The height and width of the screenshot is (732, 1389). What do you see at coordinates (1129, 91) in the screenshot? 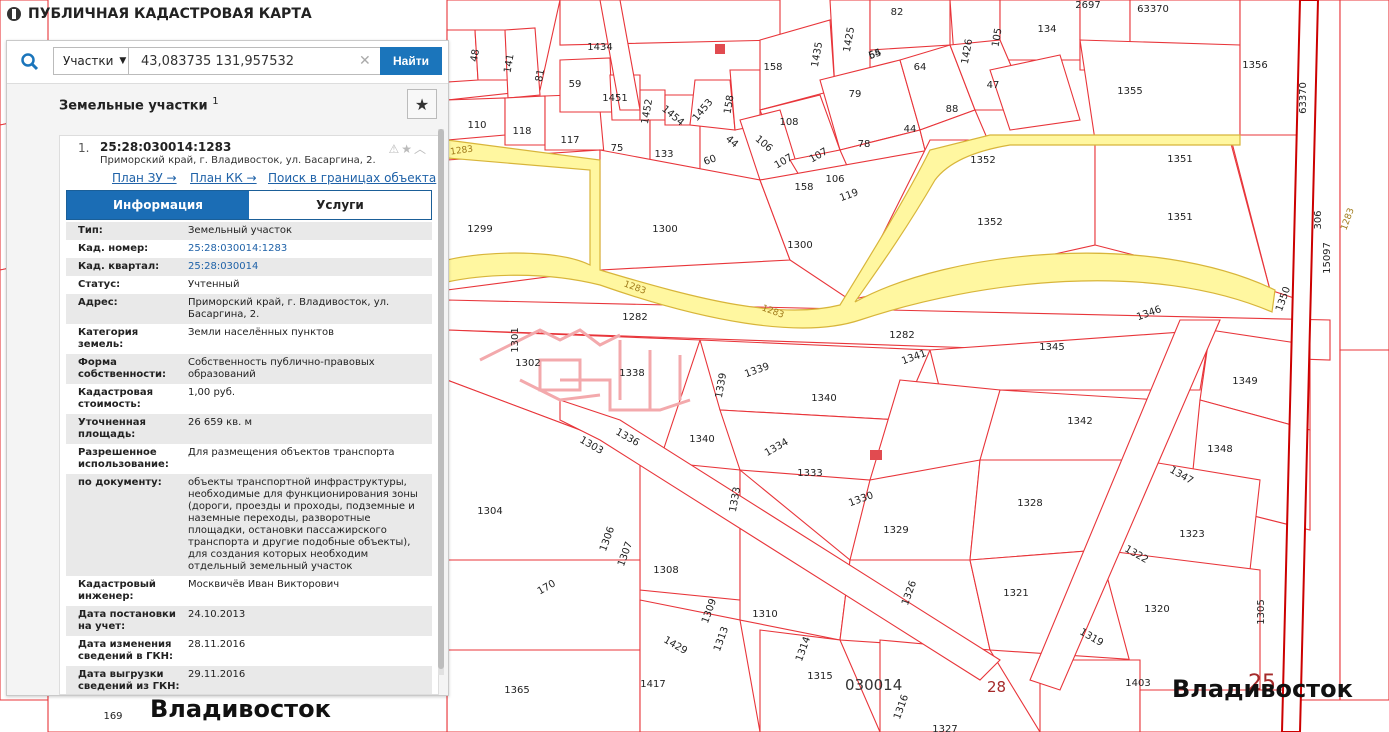
I see `parcel-label: 1355` at bounding box center [1129, 91].